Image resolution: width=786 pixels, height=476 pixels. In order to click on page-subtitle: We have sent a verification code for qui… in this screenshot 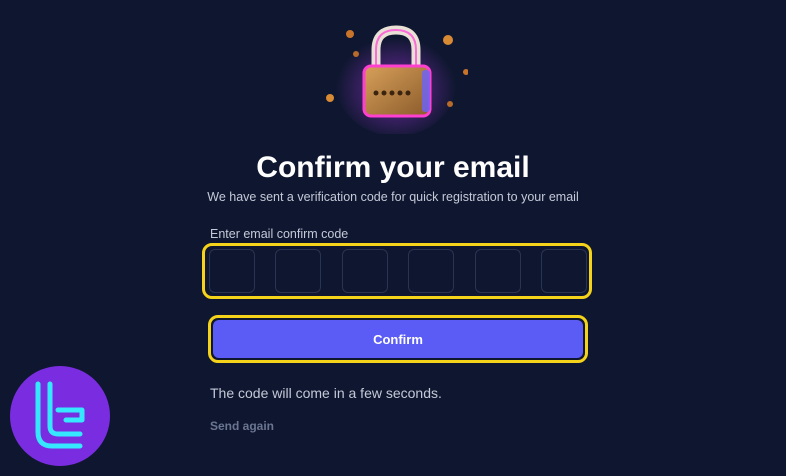, I will do `click(393, 197)`.